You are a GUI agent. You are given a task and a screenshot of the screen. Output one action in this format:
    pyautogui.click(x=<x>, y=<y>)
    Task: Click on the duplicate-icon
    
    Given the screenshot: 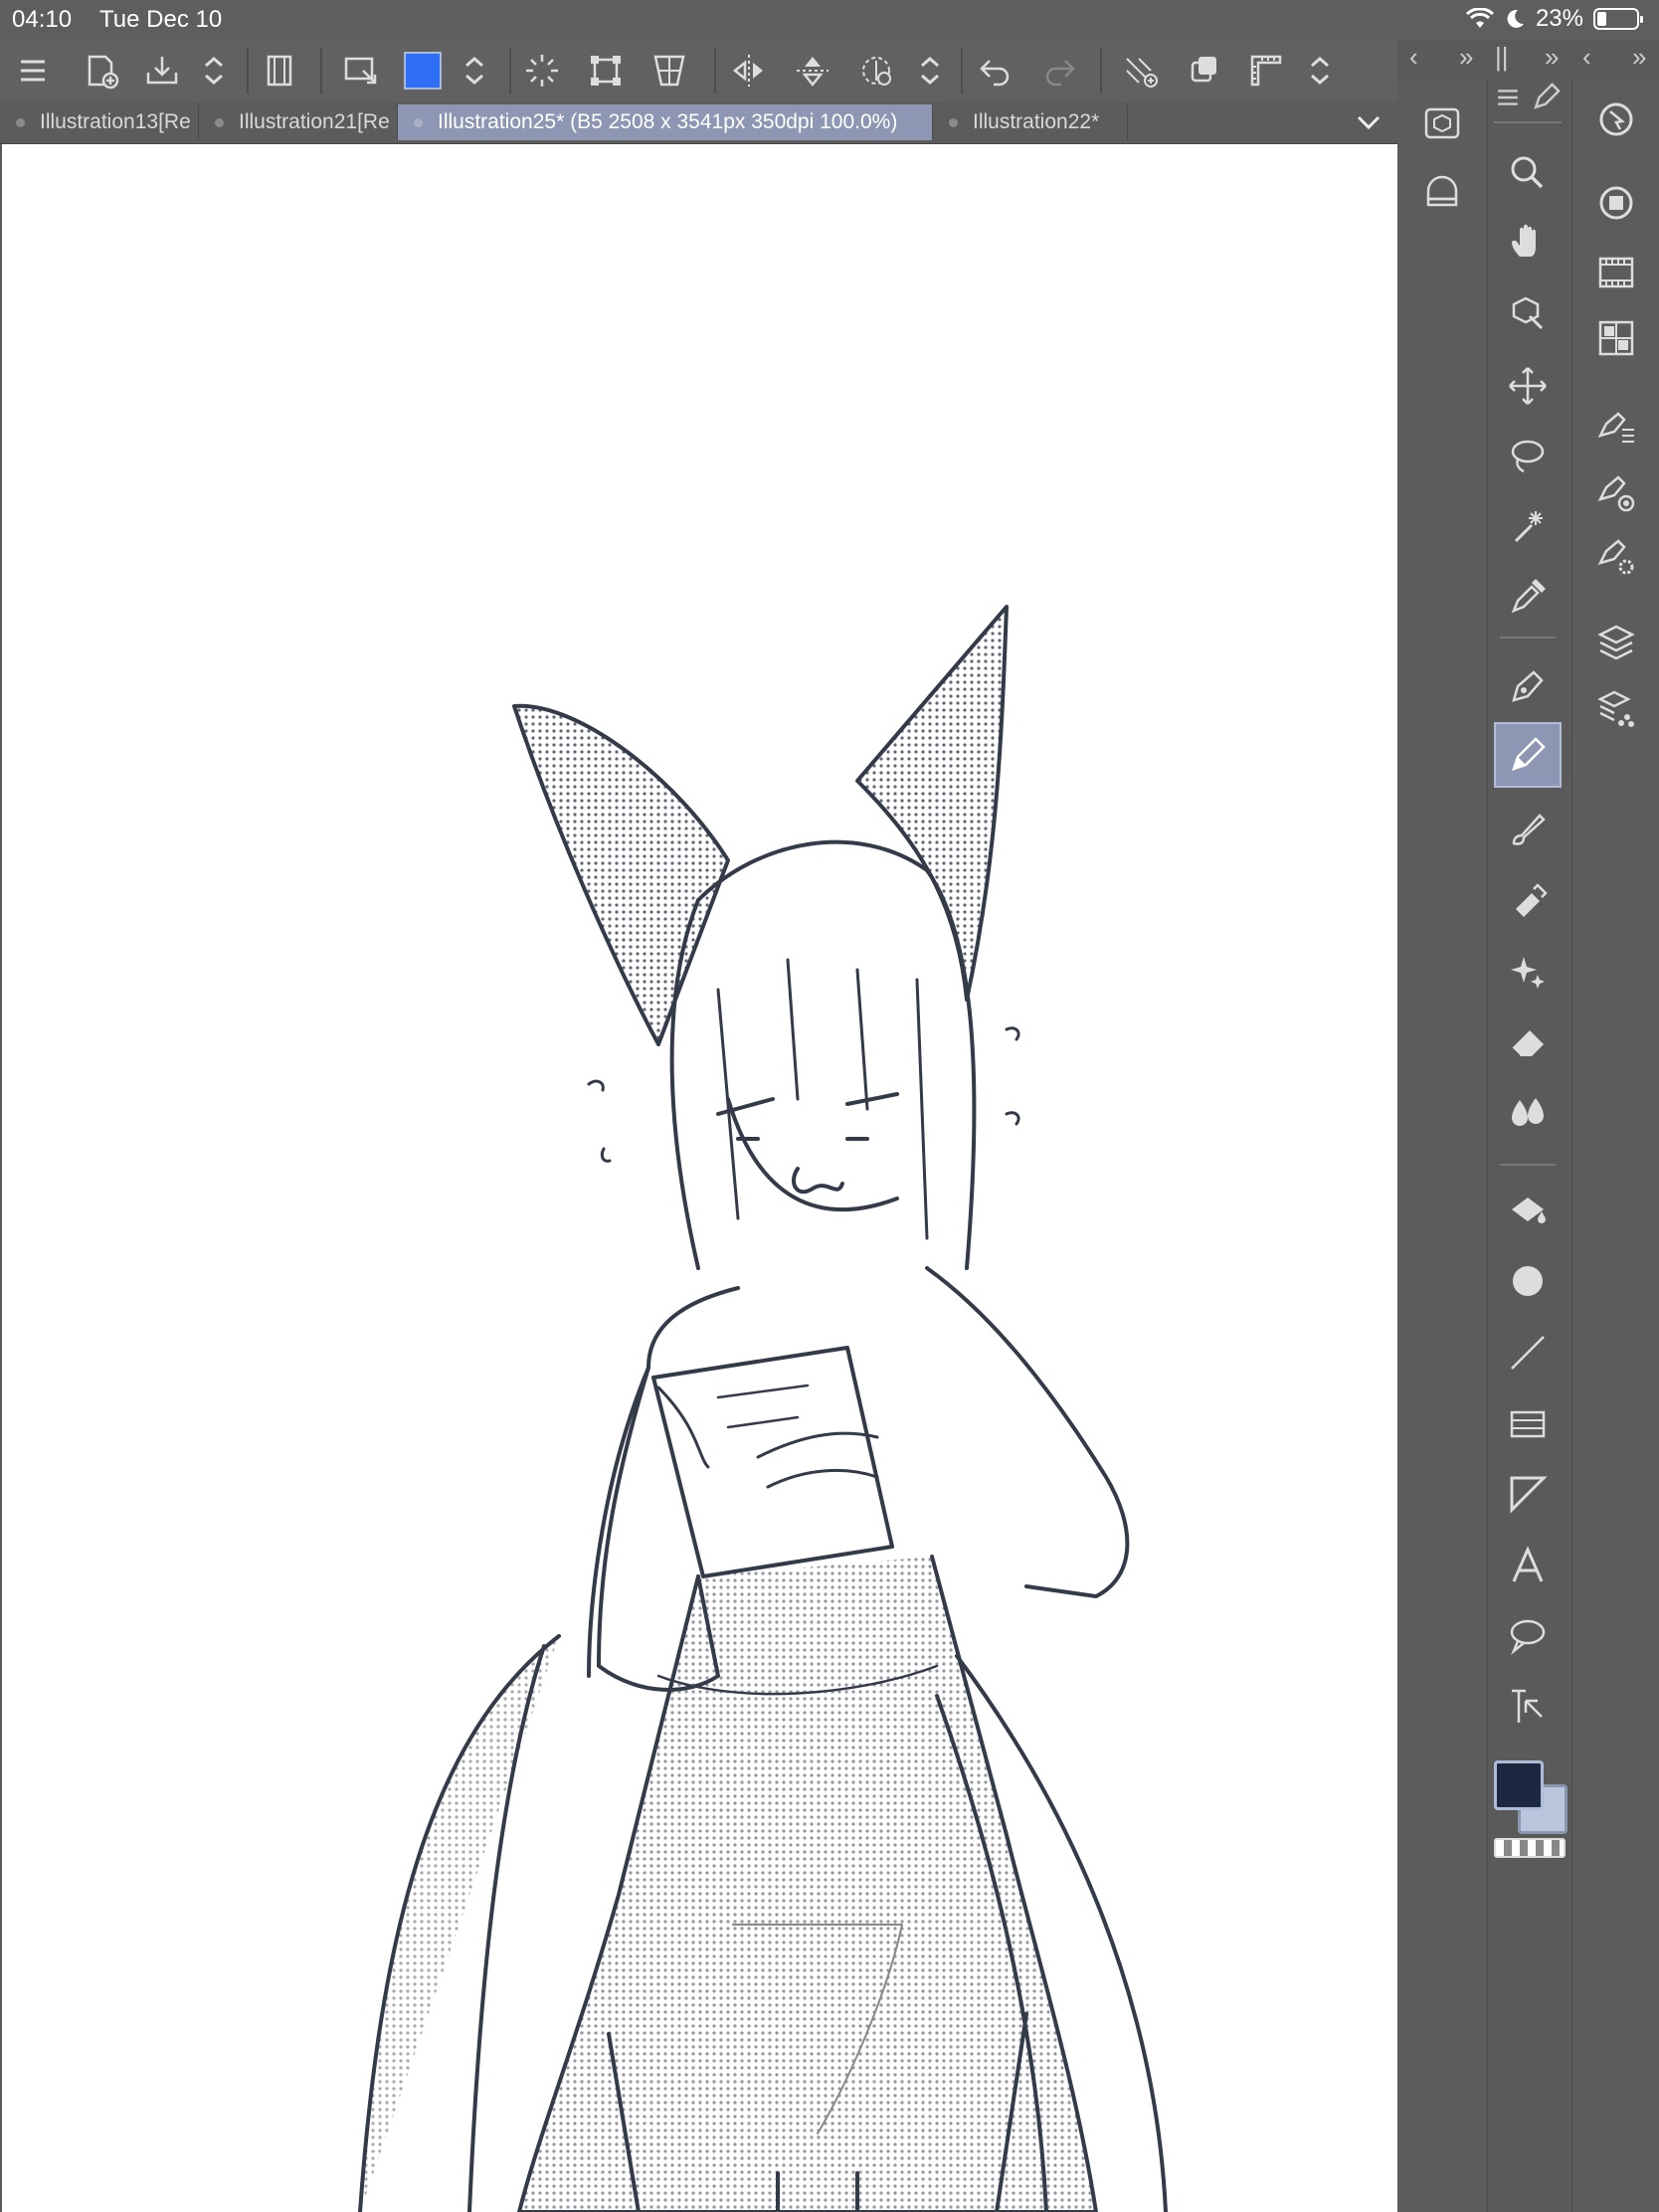 What is the action you would take?
    pyautogui.click(x=1204, y=70)
    